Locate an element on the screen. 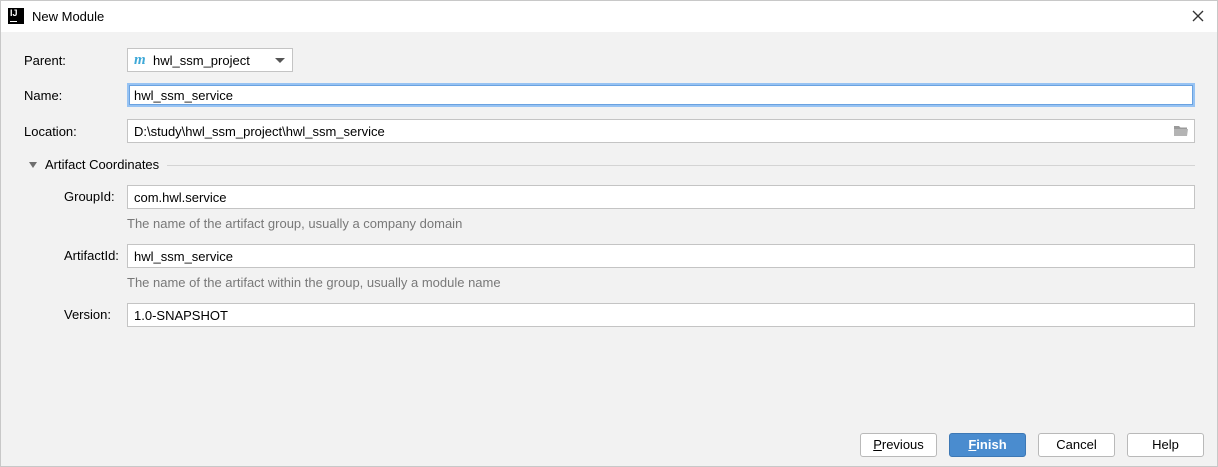 Image resolution: width=1218 pixels, height=467 pixels. version-label: Version: is located at coordinates (87, 314).